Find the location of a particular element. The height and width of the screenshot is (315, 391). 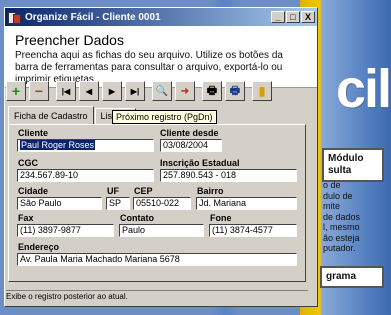

first-record-button: |◀ is located at coordinates (66, 91).